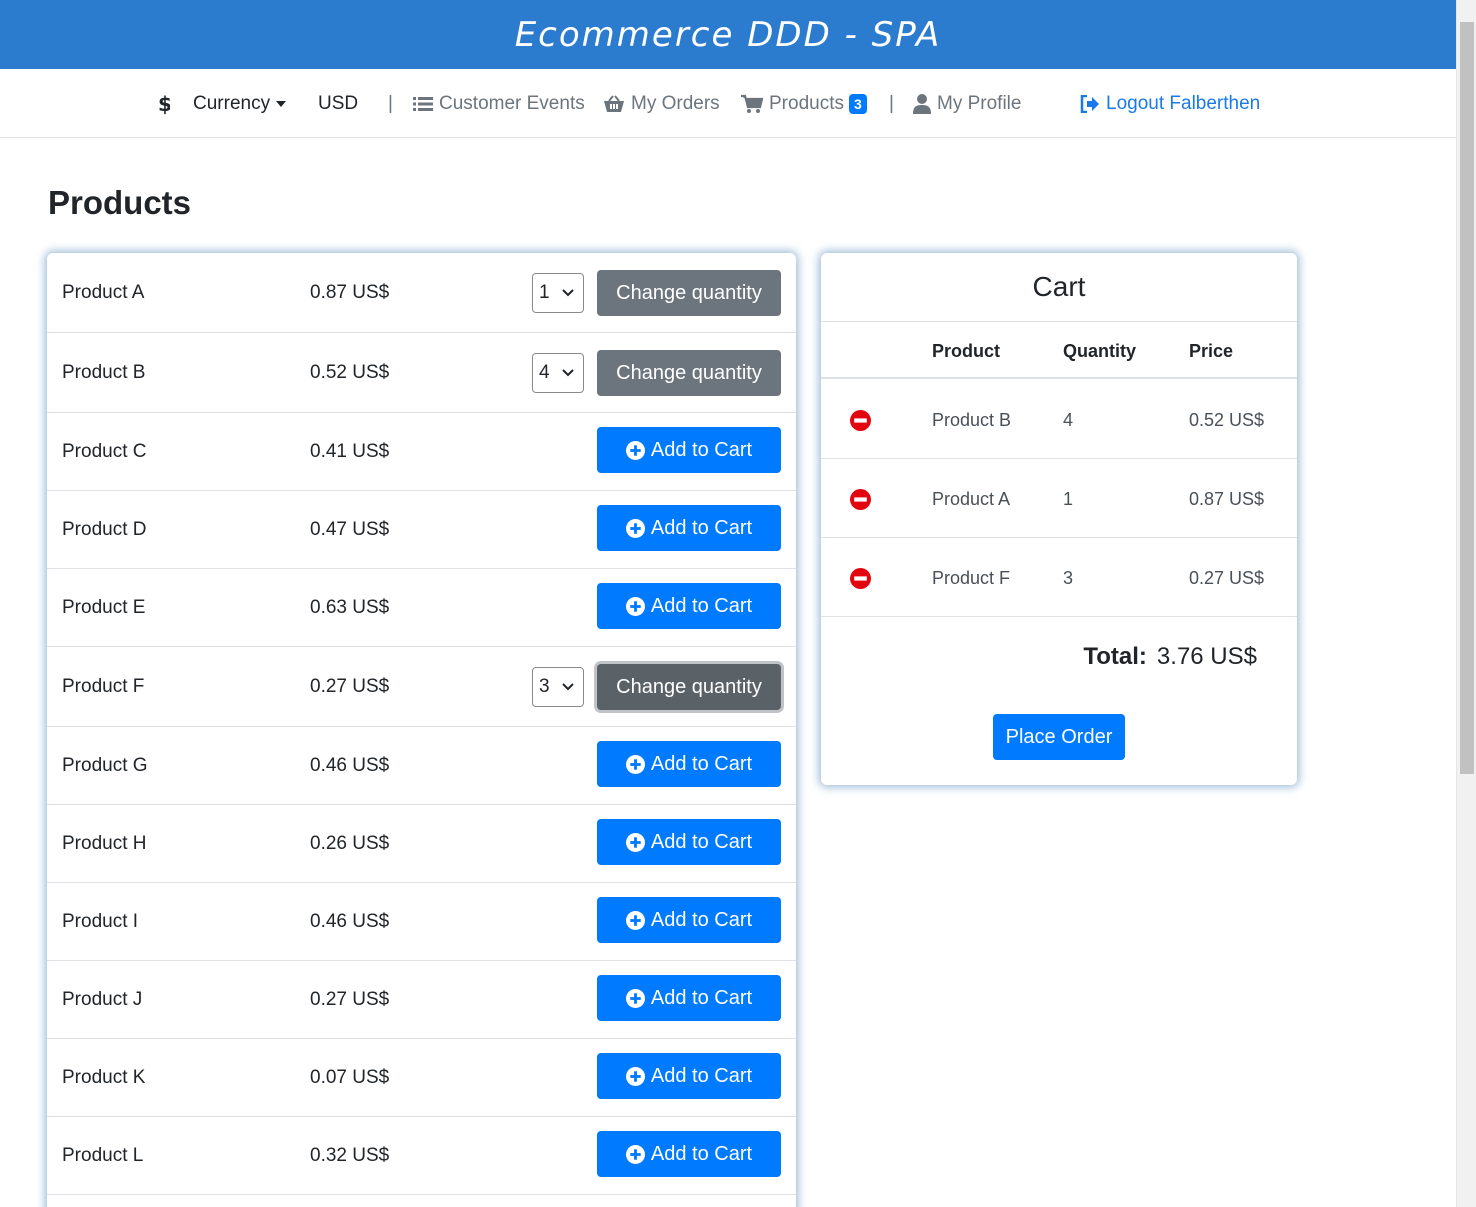  What do you see at coordinates (922, 103) in the screenshot?
I see `user-icon` at bounding box center [922, 103].